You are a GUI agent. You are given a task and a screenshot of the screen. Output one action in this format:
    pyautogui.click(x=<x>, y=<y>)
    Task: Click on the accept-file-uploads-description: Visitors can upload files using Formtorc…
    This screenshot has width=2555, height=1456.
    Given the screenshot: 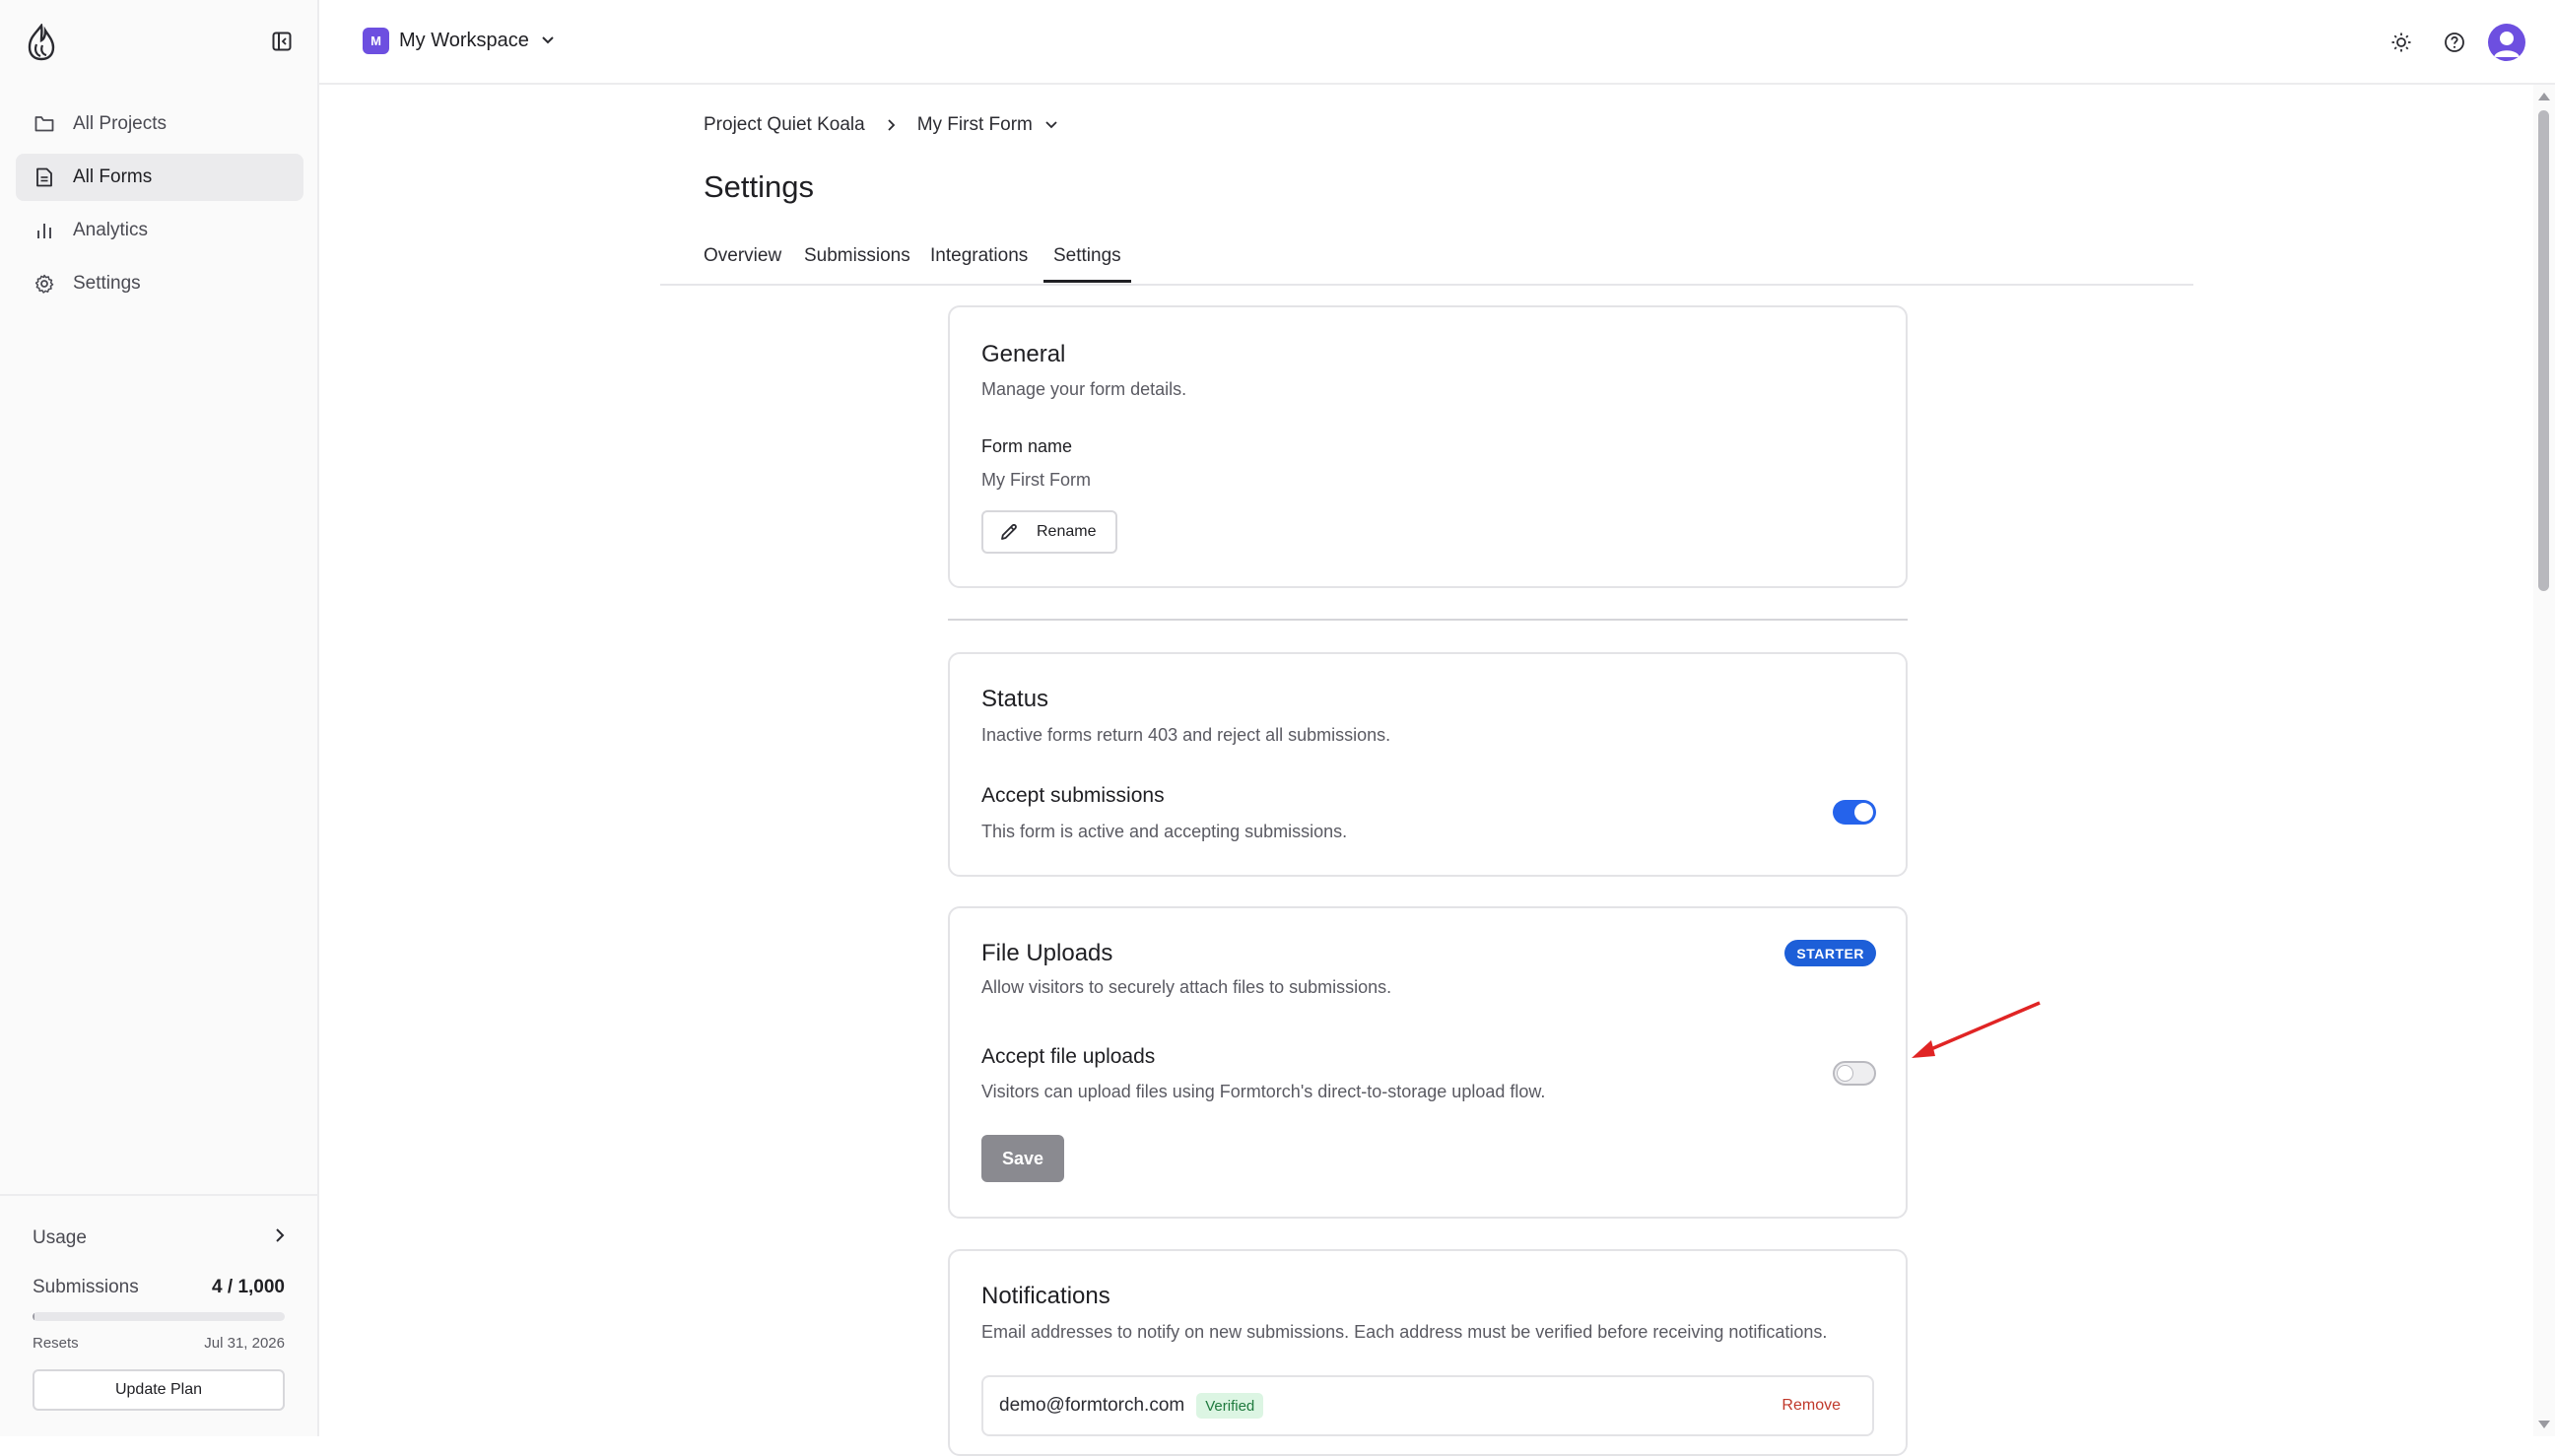 What is the action you would take?
    pyautogui.click(x=1264, y=1091)
    